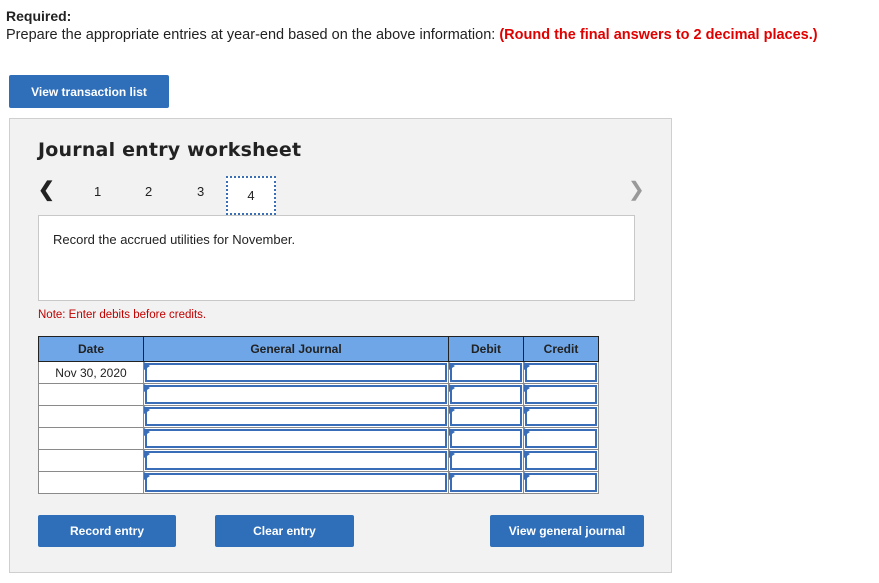 This screenshot has height=583, width=879. What do you see at coordinates (636, 189) in the screenshot?
I see `next-arrow-icon: ❯` at bounding box center [636, 189].